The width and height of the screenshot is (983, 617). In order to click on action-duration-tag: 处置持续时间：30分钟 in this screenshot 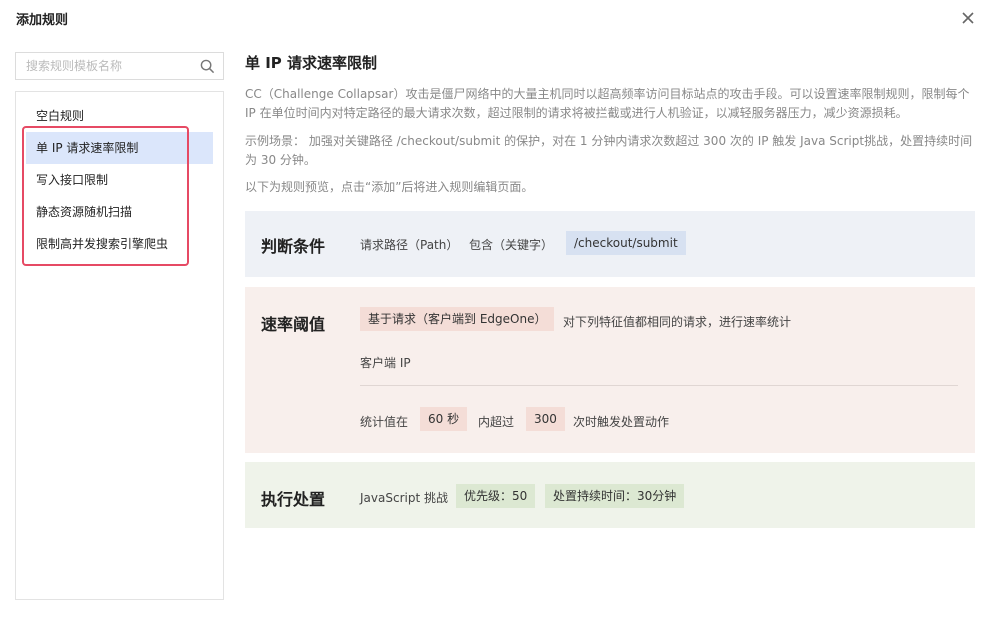, I will do `click(615, 496)`.